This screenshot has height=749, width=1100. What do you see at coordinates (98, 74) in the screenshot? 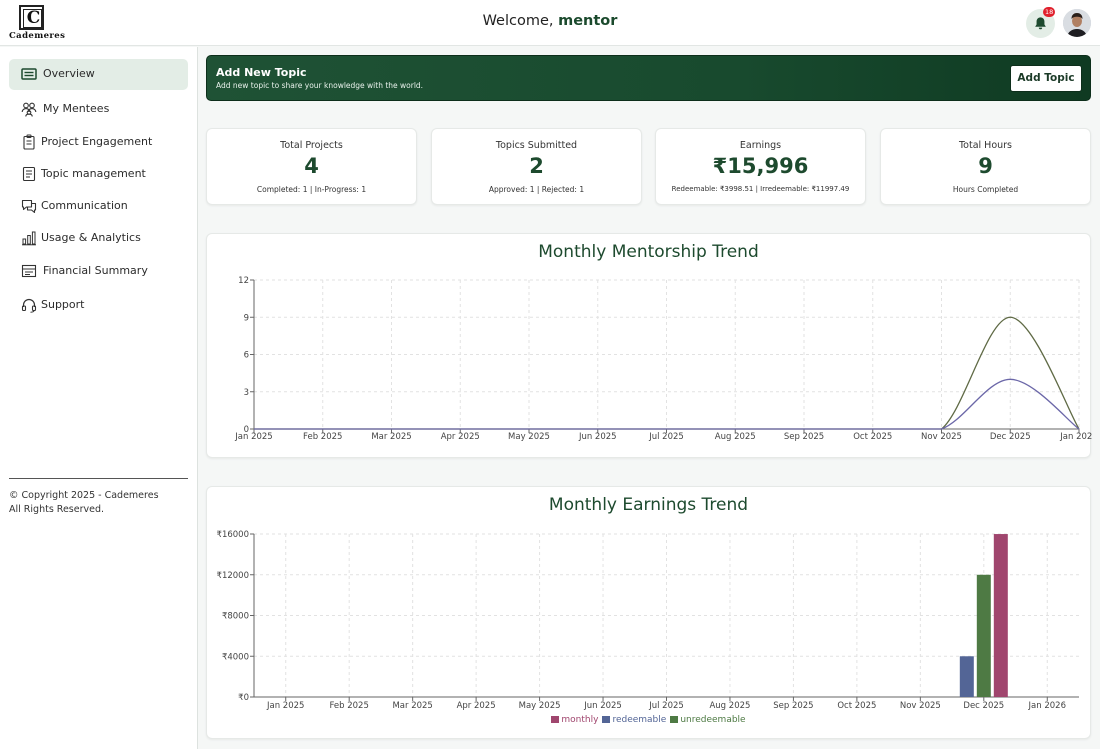
I see `sidebar-item-overview: Overview` at bounding box center [98, 74].